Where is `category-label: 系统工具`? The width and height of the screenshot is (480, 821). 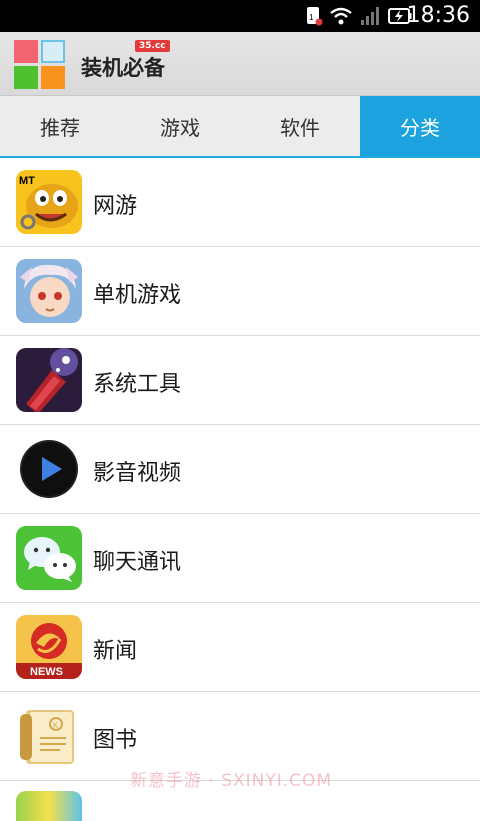
category-label: 系统工具 is located at coordinates (137, 384).